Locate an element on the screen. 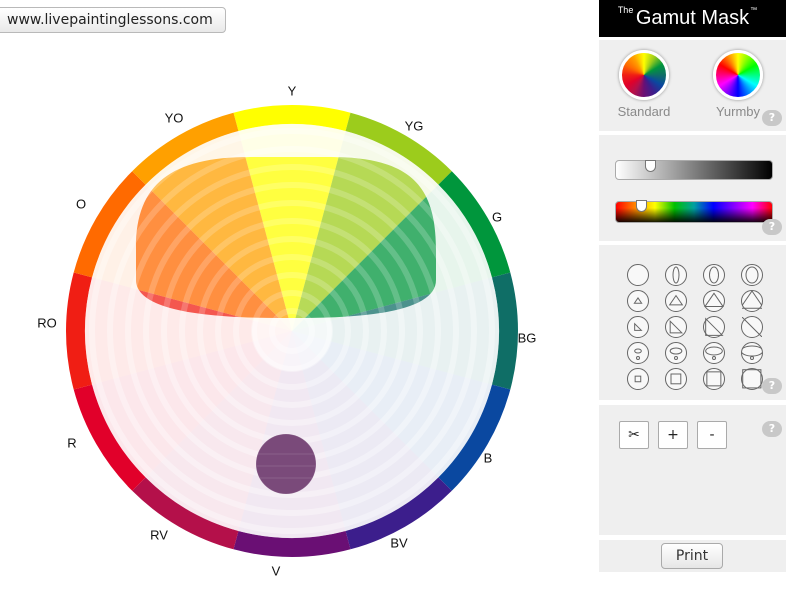  title-prefix: The is located at coordinates (625, 10).